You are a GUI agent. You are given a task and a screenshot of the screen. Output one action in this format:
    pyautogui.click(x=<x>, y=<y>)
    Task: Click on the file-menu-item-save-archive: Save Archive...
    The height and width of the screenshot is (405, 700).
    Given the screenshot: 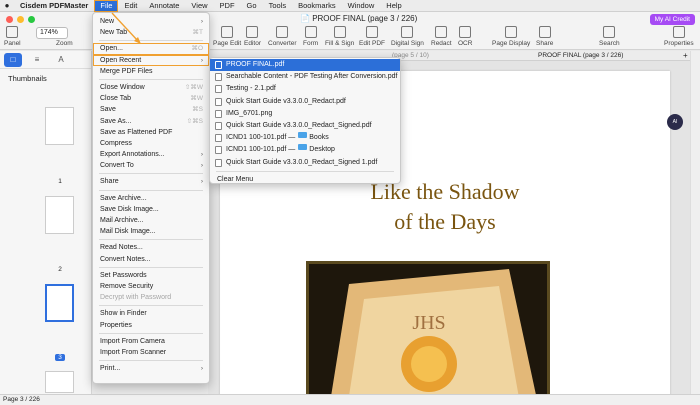 What is the action you would take?
    pyautogui.click(x=151, y=198)
    